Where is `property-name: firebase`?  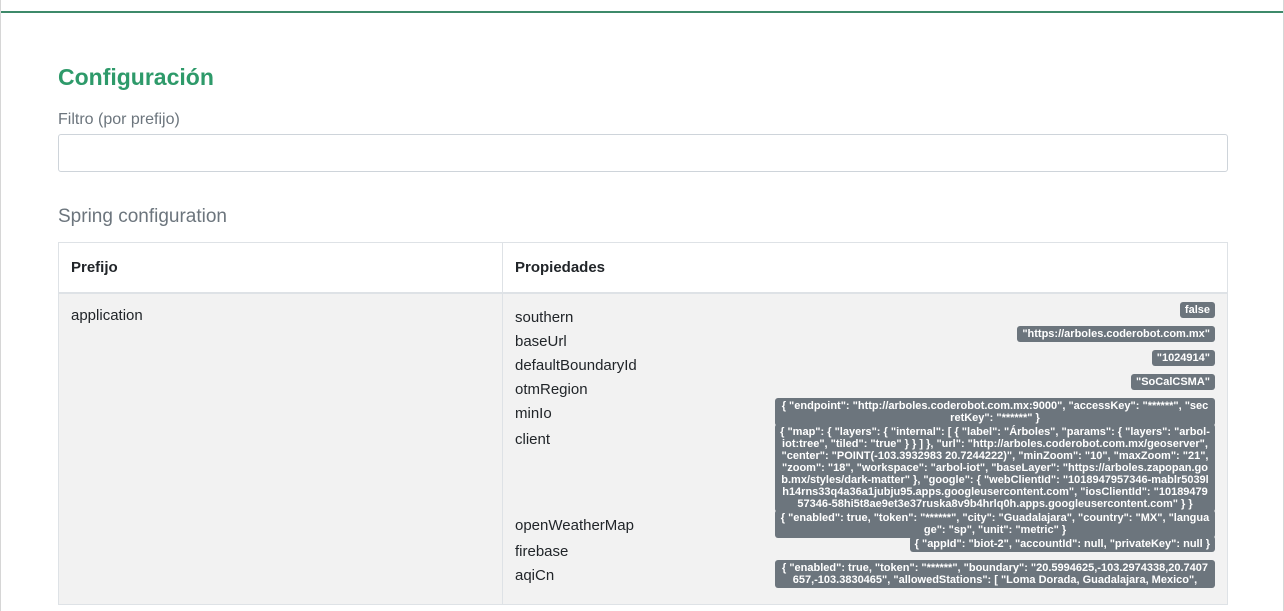 property-name: firebase is located at coordinates (542, 551).